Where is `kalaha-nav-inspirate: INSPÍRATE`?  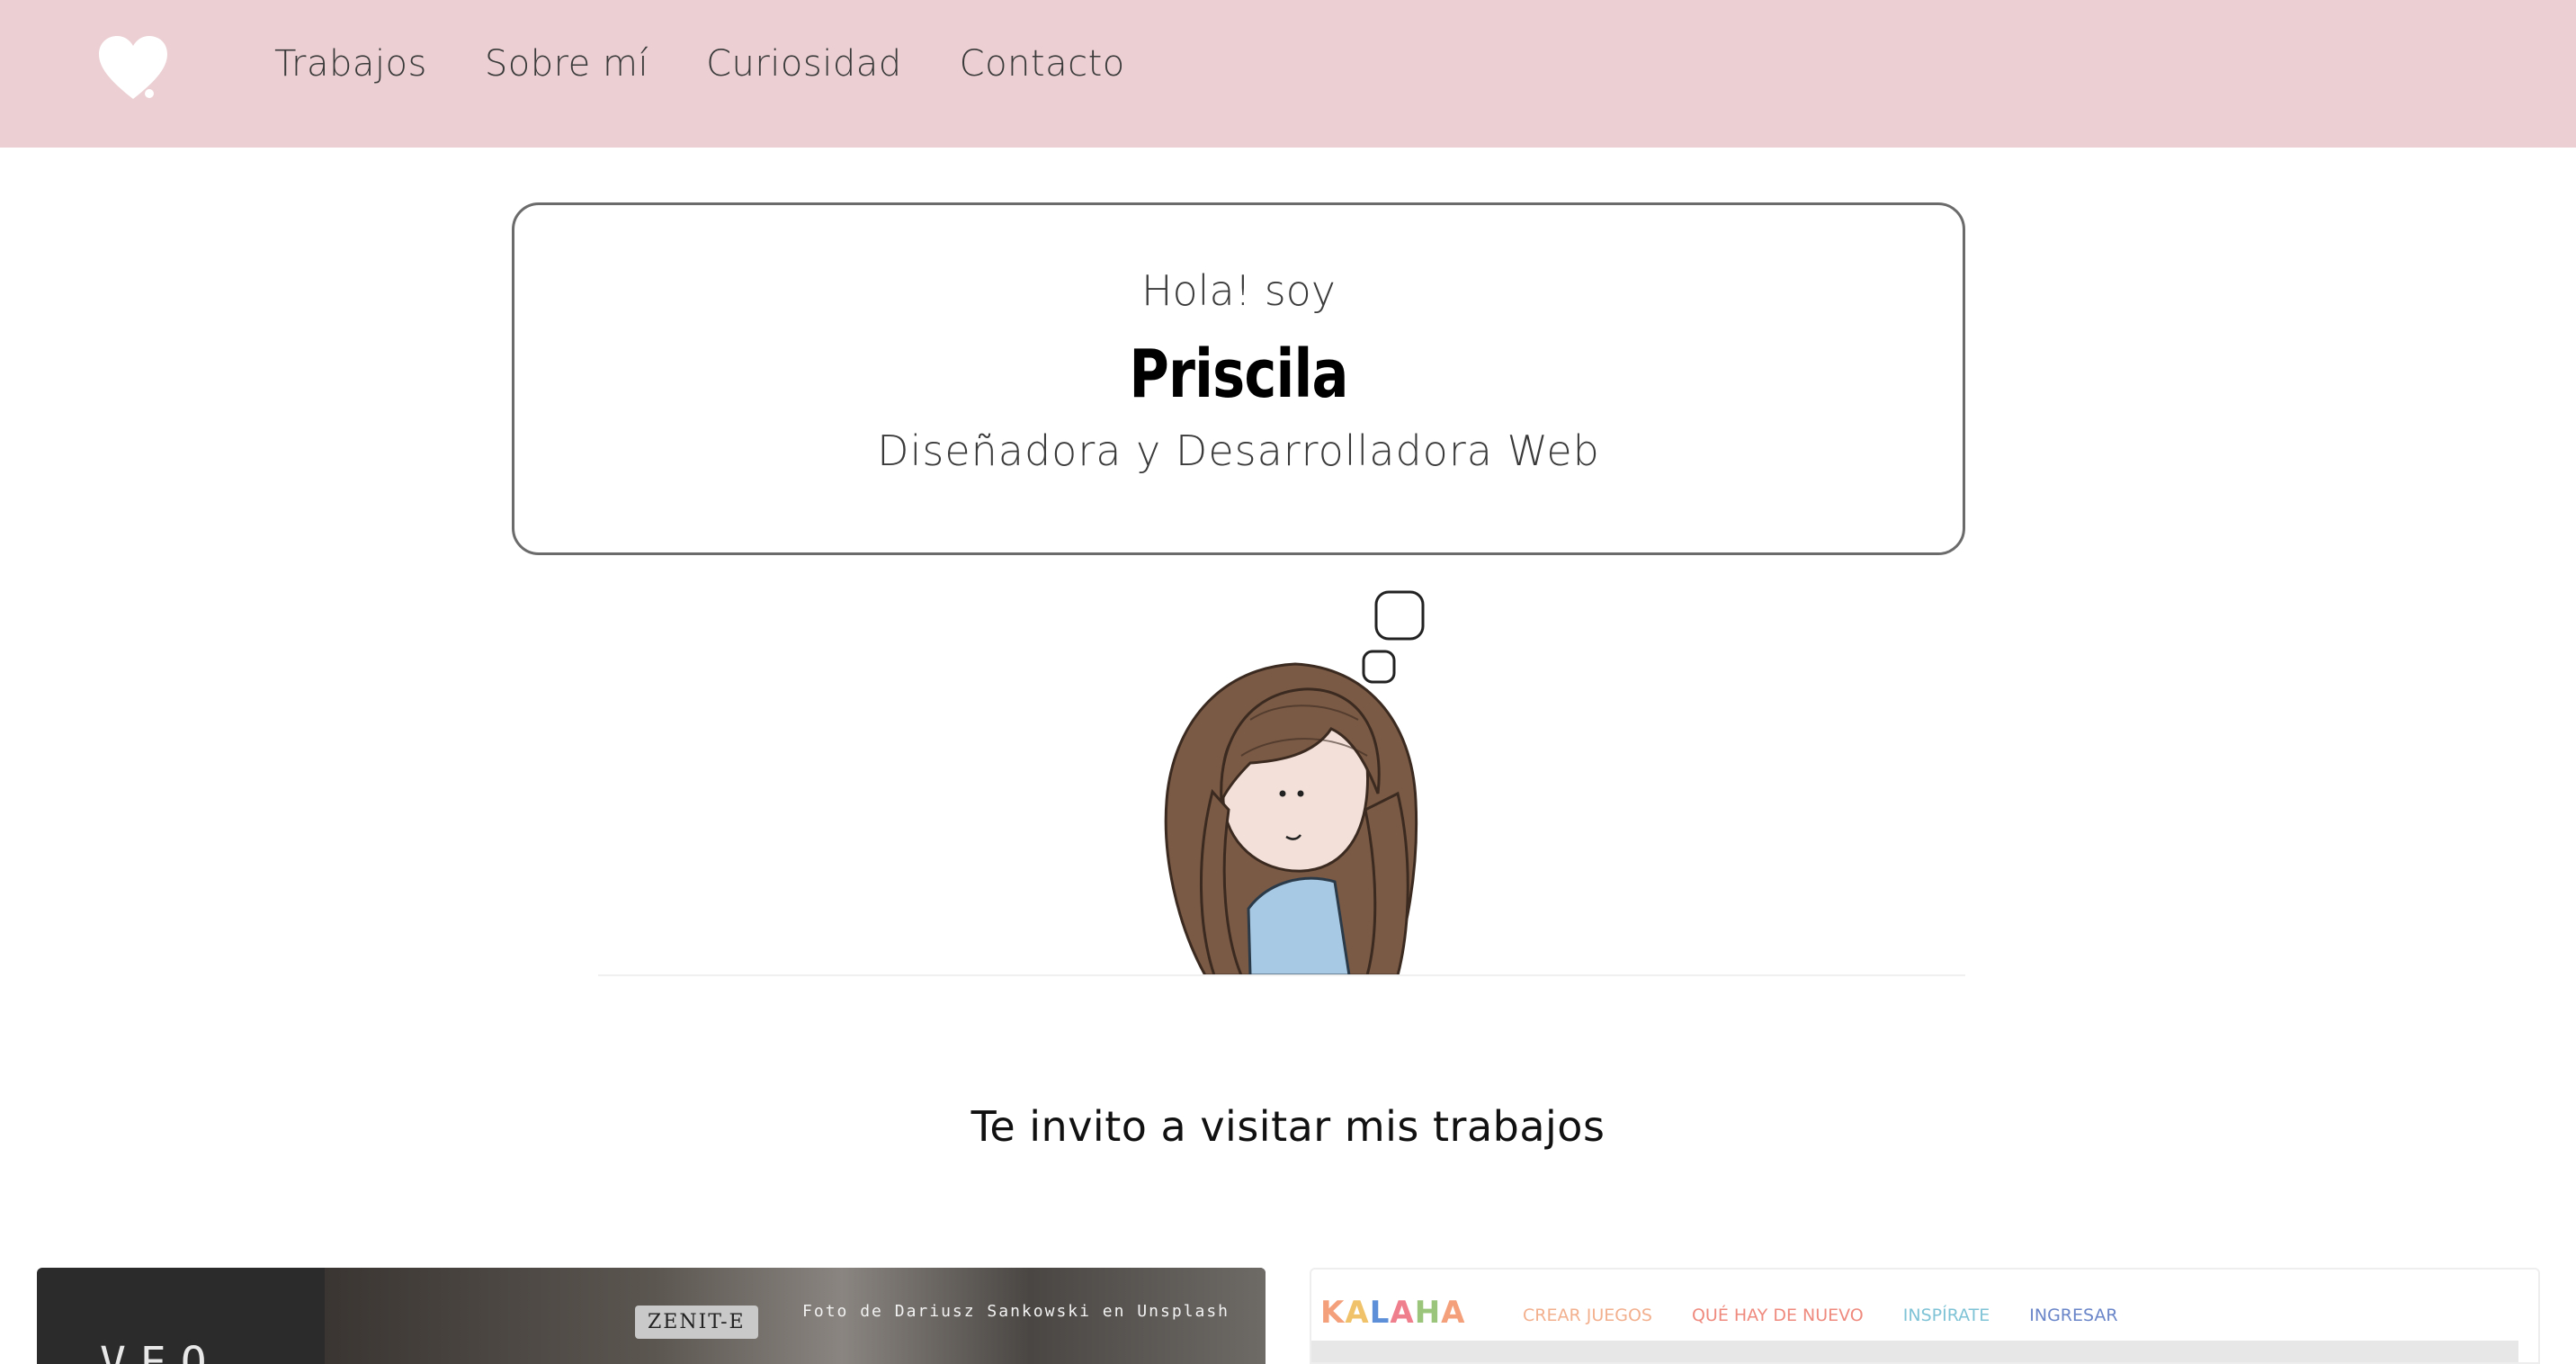
kalaha-nav-inspirate: INSPÍRATE is located at coordinates (1946, 1315).